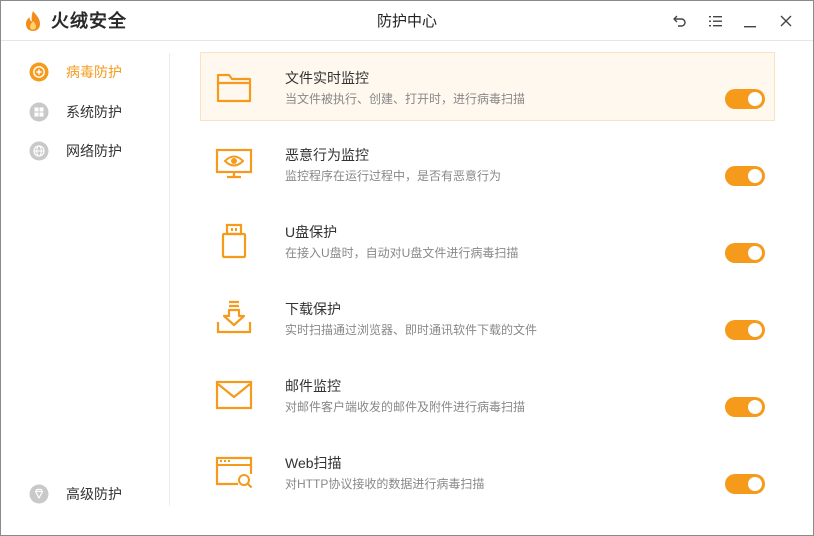 This screenshot has height=536, width=814. Describe the element at coordinates (39, 494) in the screenshot. I see `diamond-icon` at that location.